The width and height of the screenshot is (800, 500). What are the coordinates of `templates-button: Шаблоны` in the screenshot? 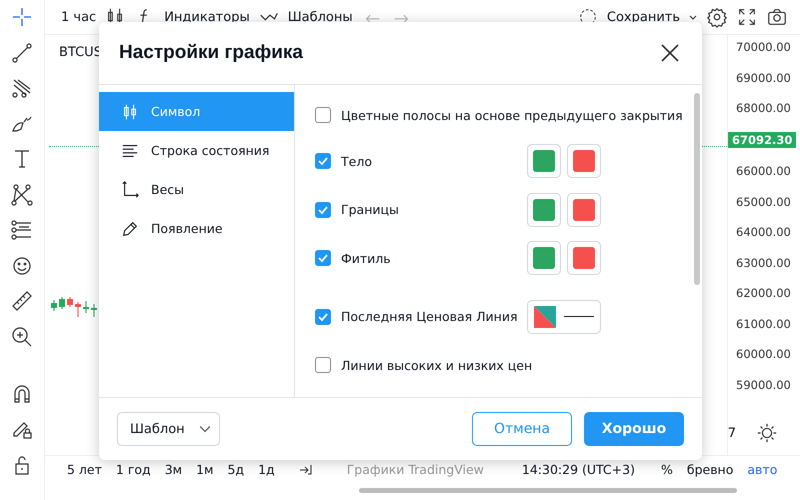 It's located at (320, 17).